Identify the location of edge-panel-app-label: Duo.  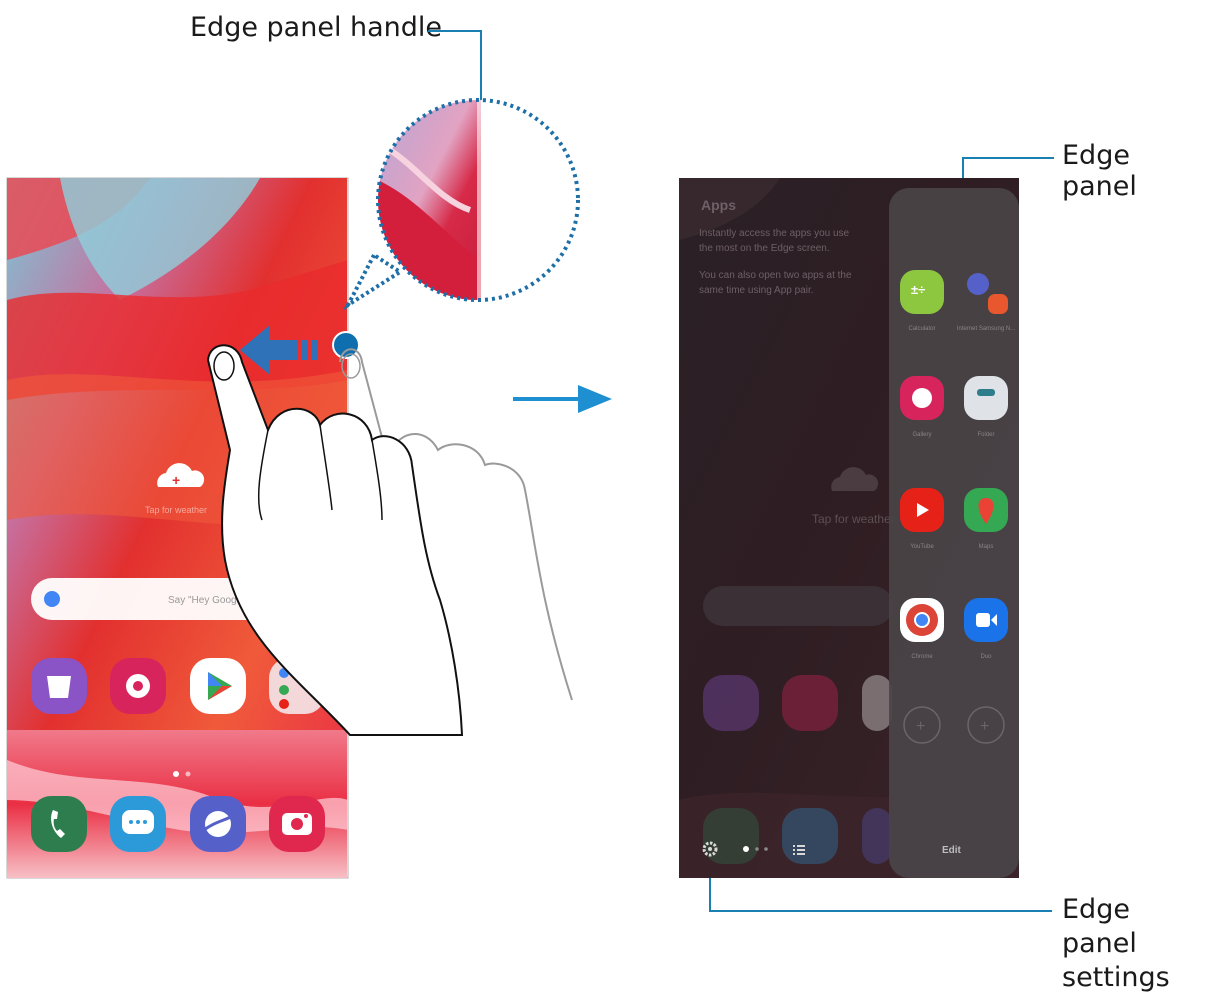
(986, 657).